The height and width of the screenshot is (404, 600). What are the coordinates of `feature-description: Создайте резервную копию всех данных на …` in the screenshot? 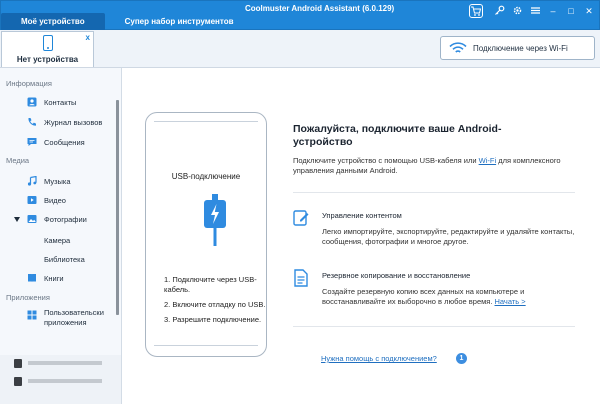 It's located at (449, 297).